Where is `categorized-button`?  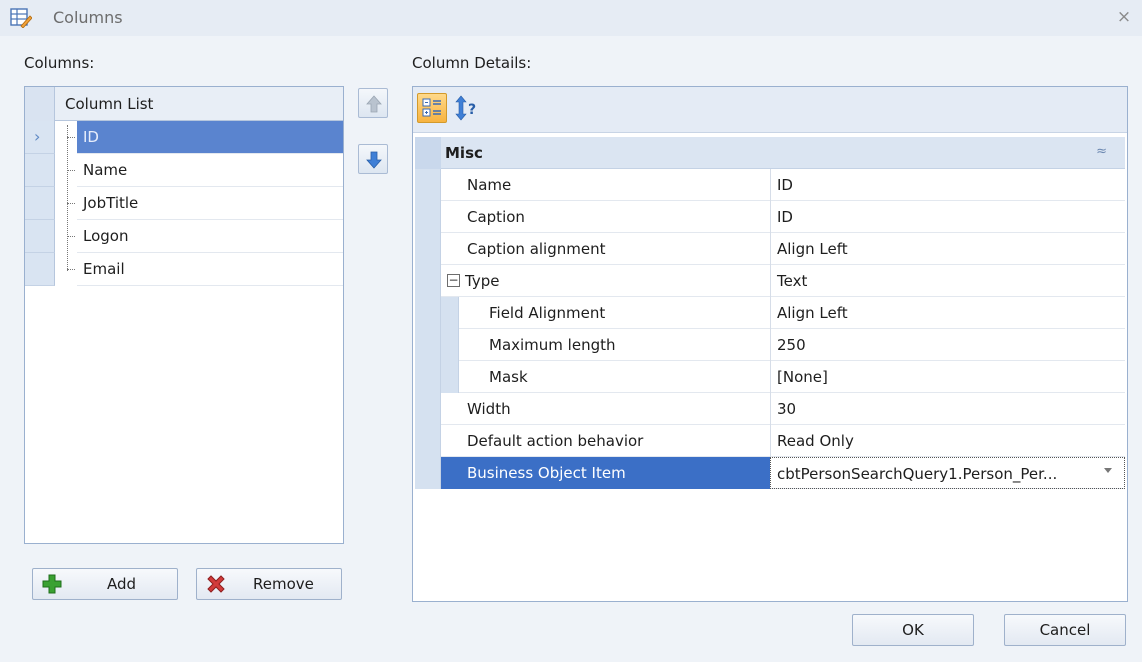
categorized-button is located at coordinates (432, 108).